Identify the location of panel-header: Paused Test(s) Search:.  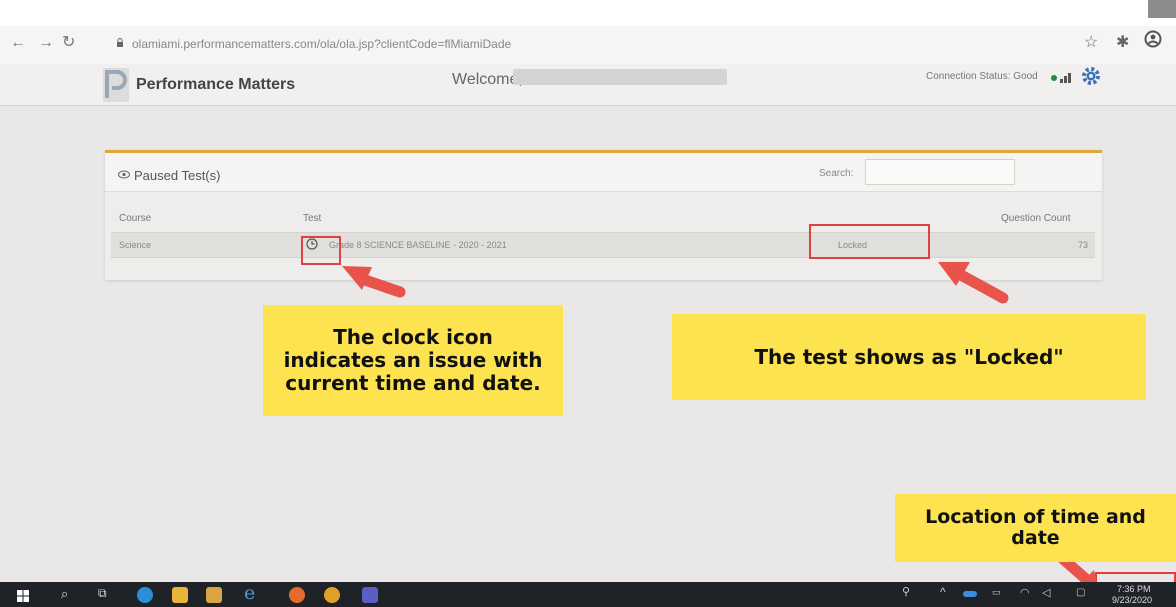
(603, 172).